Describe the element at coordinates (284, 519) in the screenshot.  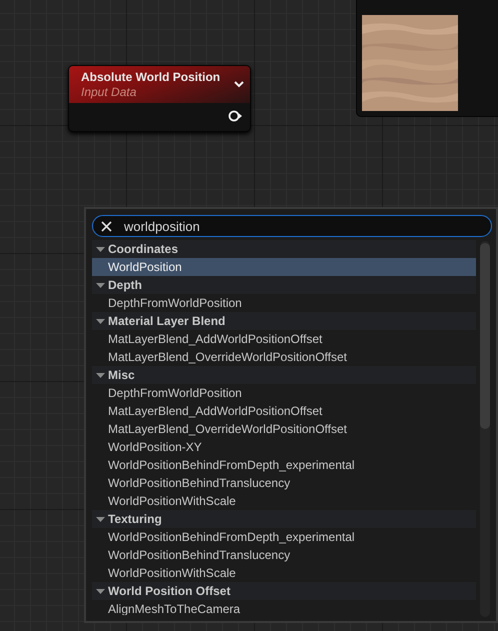
I see `category-row: Texturing` at that location.